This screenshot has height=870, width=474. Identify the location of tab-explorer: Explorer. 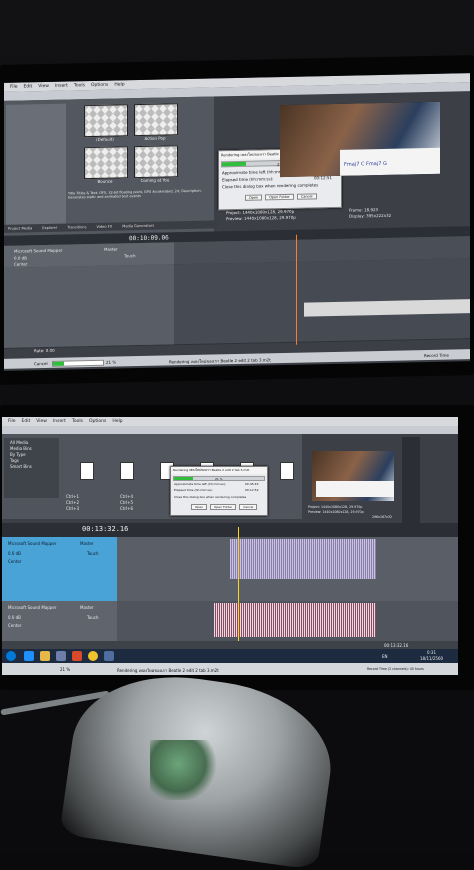
(49, 228).